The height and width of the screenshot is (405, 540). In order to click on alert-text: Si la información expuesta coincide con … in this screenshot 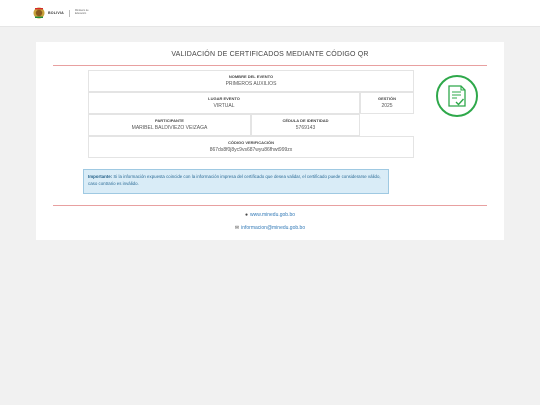, I will do `click(234, 180)`.